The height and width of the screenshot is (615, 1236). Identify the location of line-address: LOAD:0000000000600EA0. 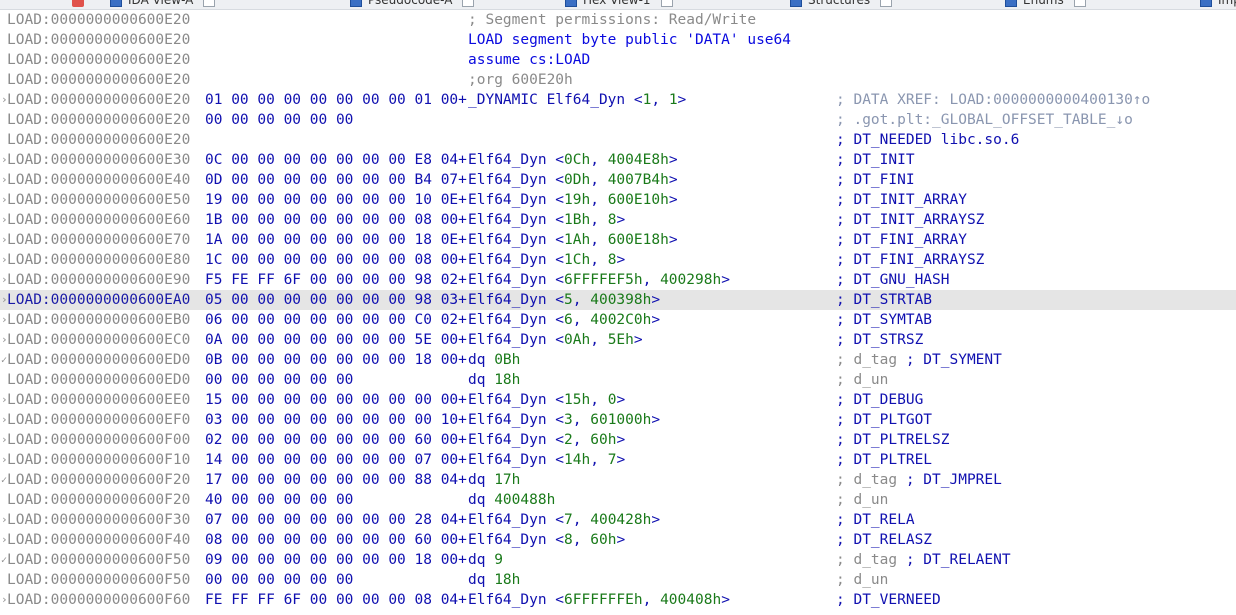
(98, 300).